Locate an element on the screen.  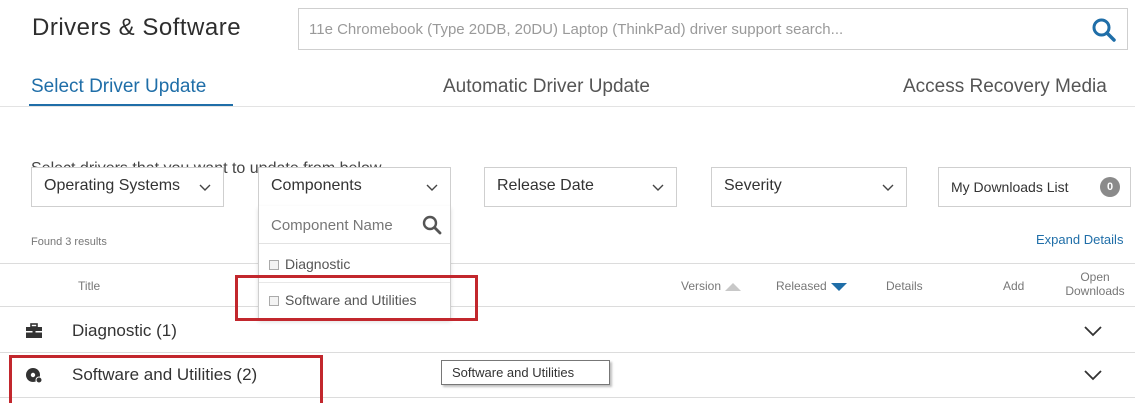
components-dropdown: Components is located at coordinates (354, 187).